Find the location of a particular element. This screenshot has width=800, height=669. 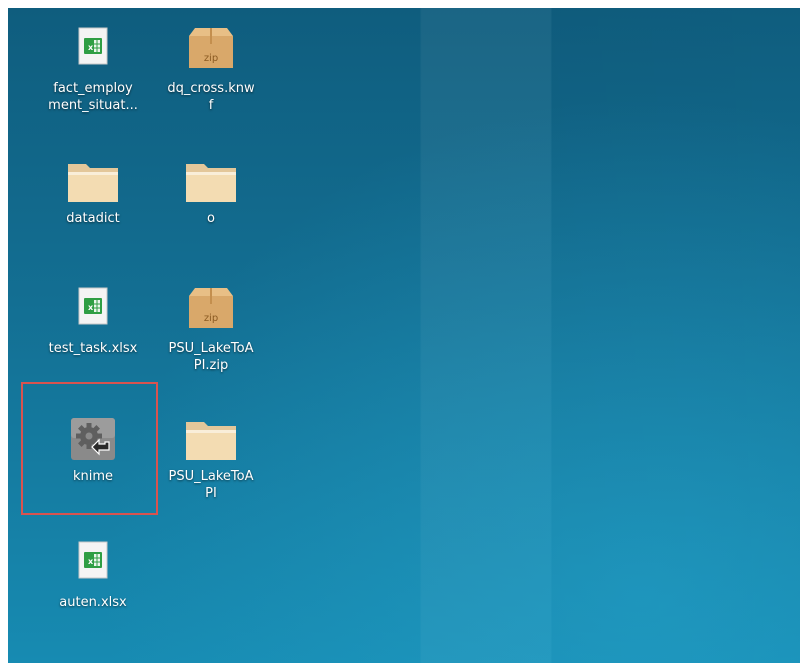

desktop-icon-psu-laketoapi-folder: PSU_LakeToA PI is located at coordinates (211, 459).